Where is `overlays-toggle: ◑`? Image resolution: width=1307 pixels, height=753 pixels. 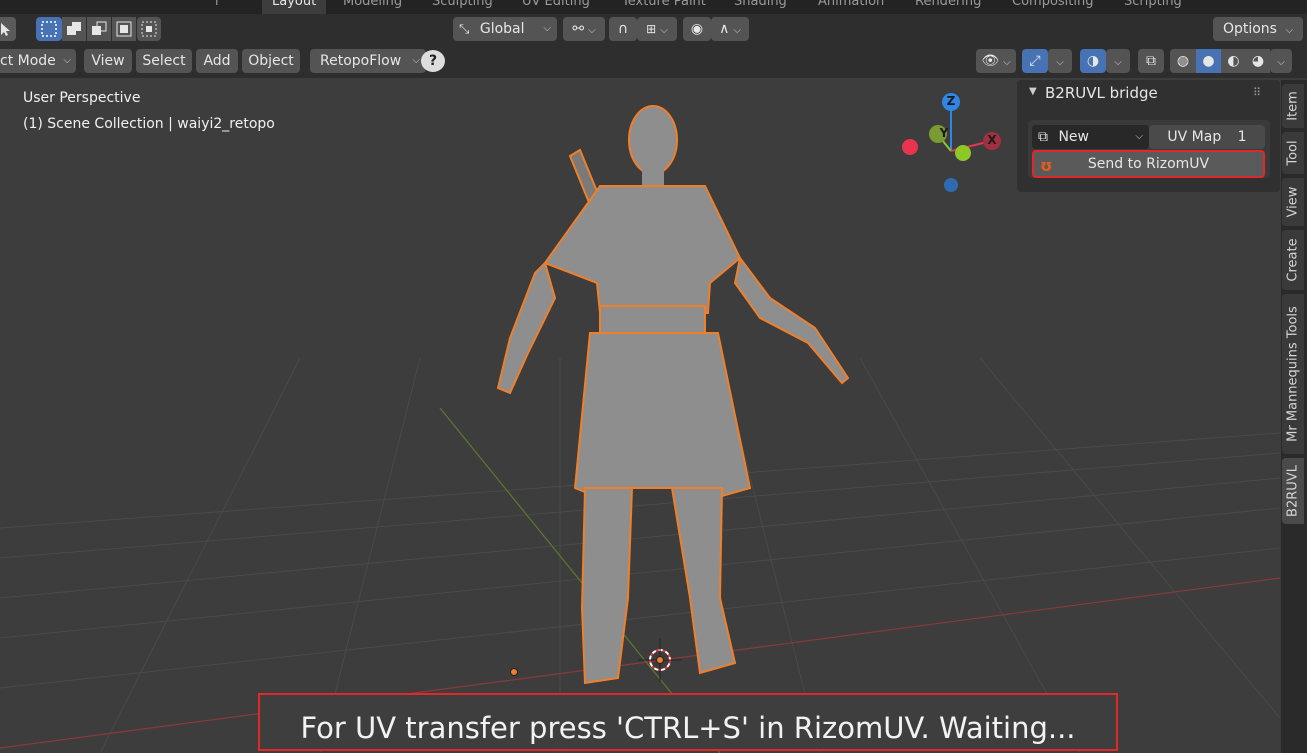
overlays-toggle: ◑ is located at coordinates (1093, 61).